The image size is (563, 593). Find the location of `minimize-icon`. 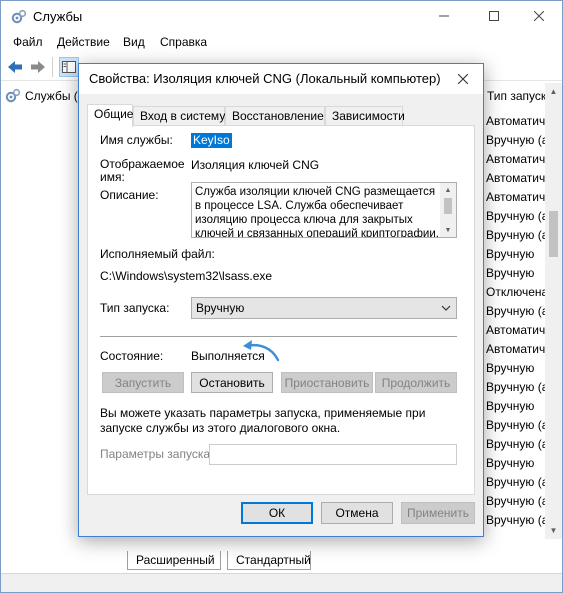

minimize-icon is located at coordinates (444, 16).